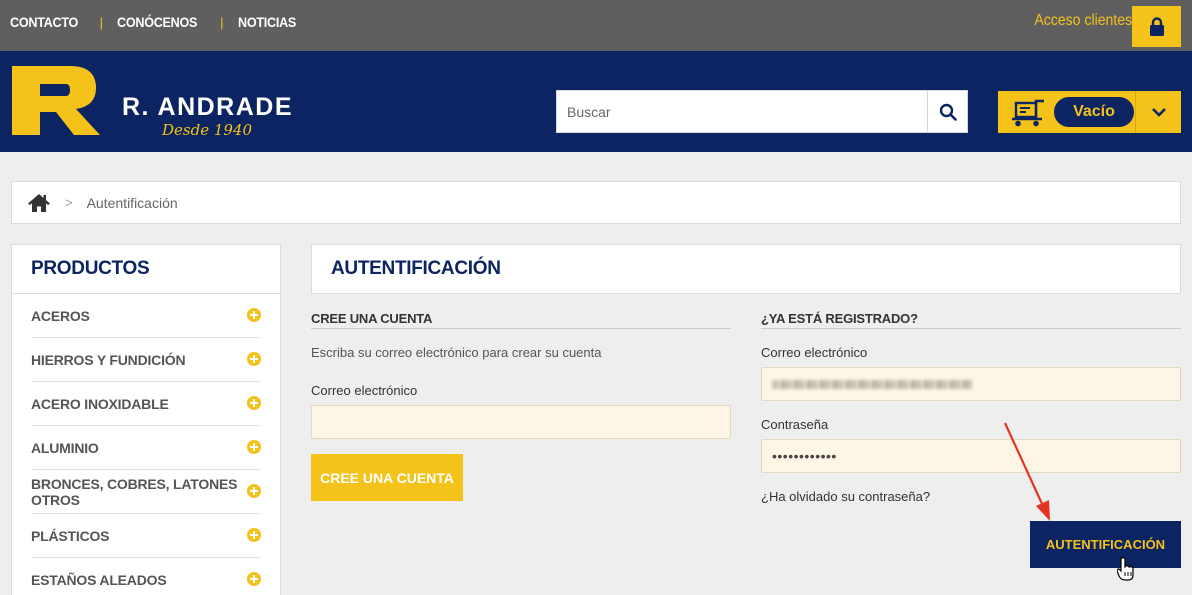 The width and height of the screenshot is (1192, 595). Describe the element at coordinates (795, 424) in the screenshot. I see `password-label: Contraseña` at that location.